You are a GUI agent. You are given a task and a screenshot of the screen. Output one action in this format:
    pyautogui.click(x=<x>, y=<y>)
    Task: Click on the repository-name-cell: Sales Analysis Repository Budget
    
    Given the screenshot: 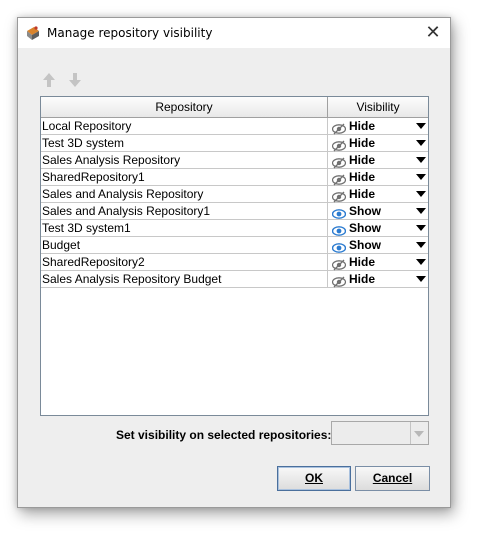 What is the action you would take?
    pyautogui.click(x=184, y=279)
    